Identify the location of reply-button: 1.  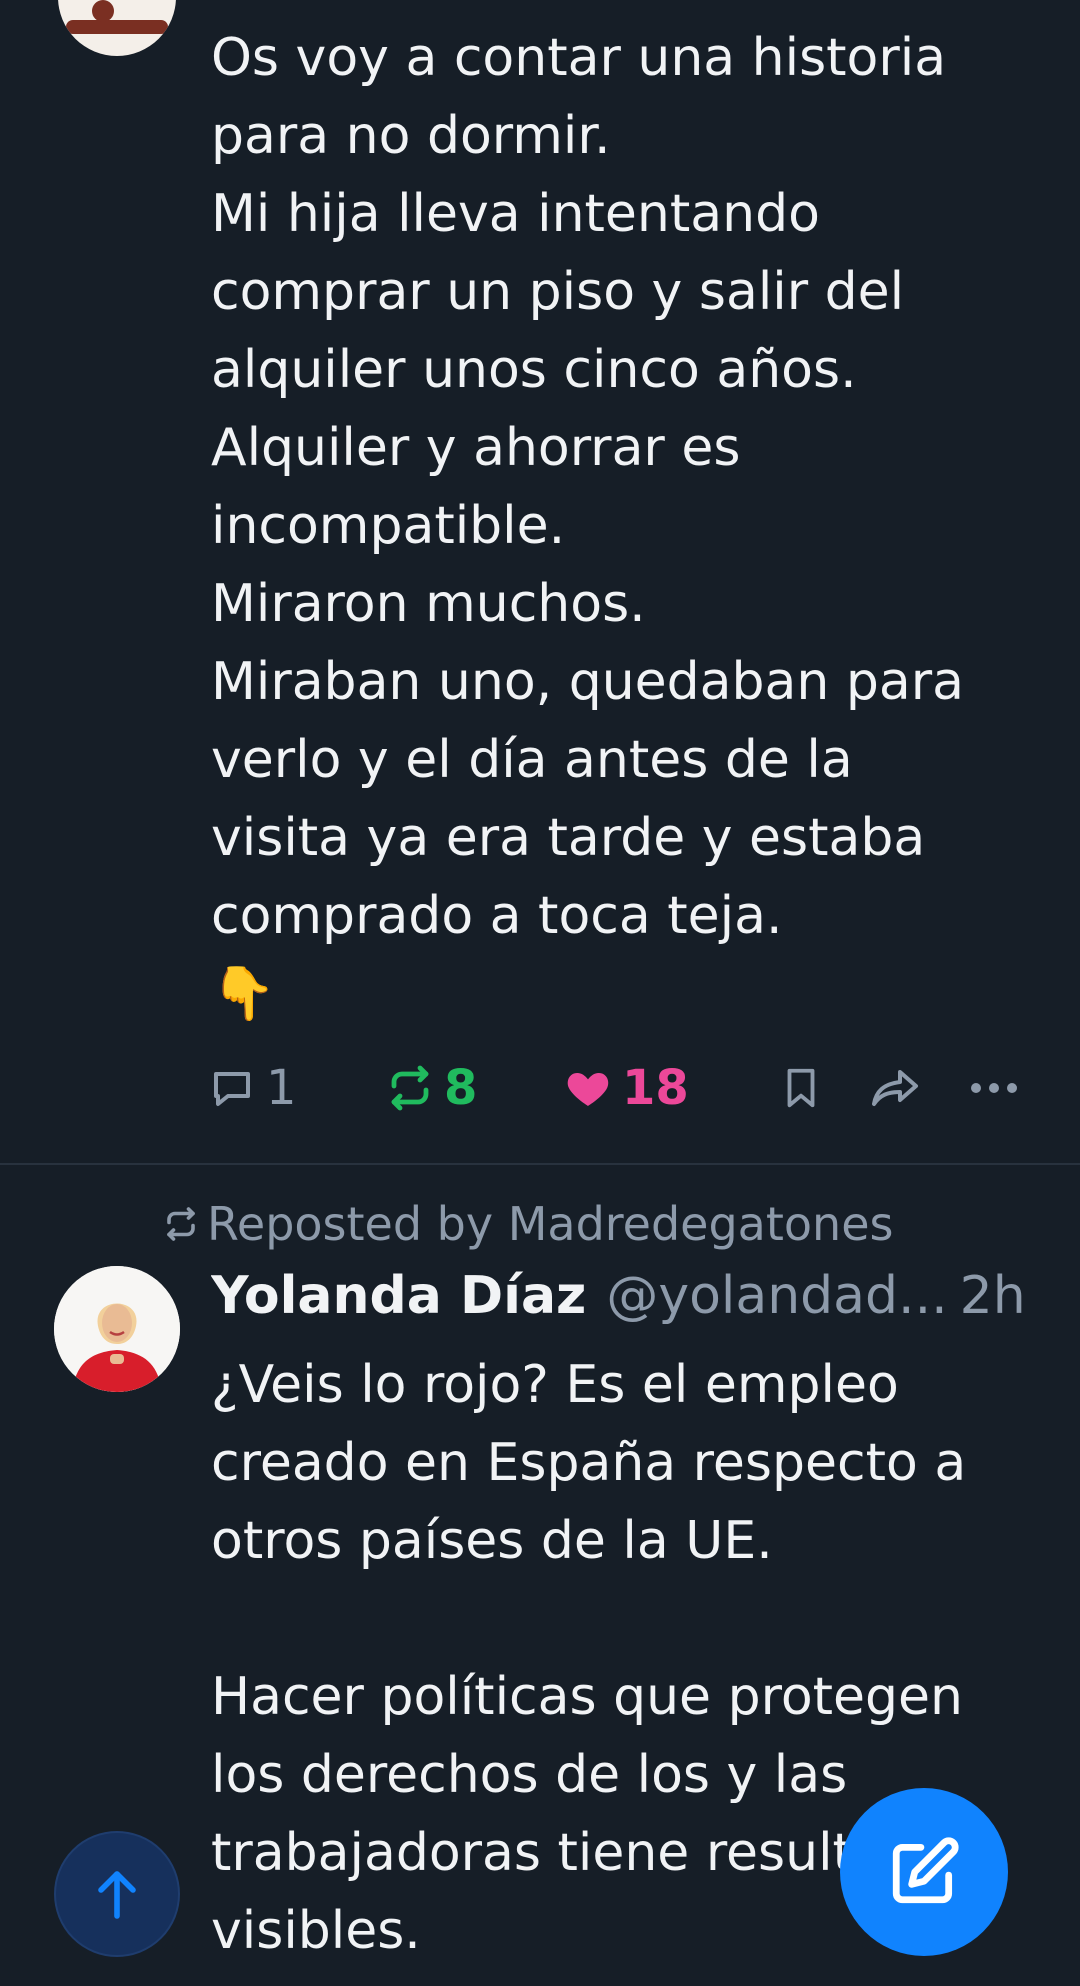
(252, 1088).